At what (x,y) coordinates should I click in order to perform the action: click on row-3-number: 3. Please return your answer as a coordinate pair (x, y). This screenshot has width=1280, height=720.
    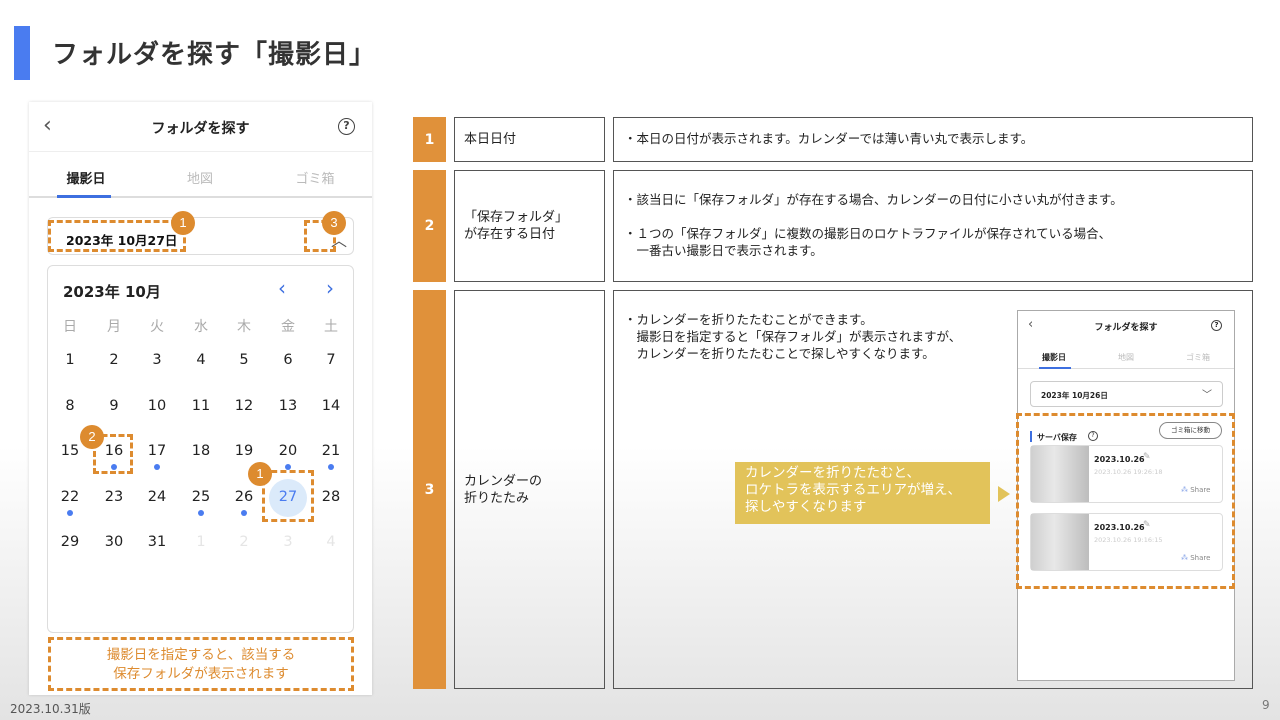
    Looking at the image, I should click on (429, 489).